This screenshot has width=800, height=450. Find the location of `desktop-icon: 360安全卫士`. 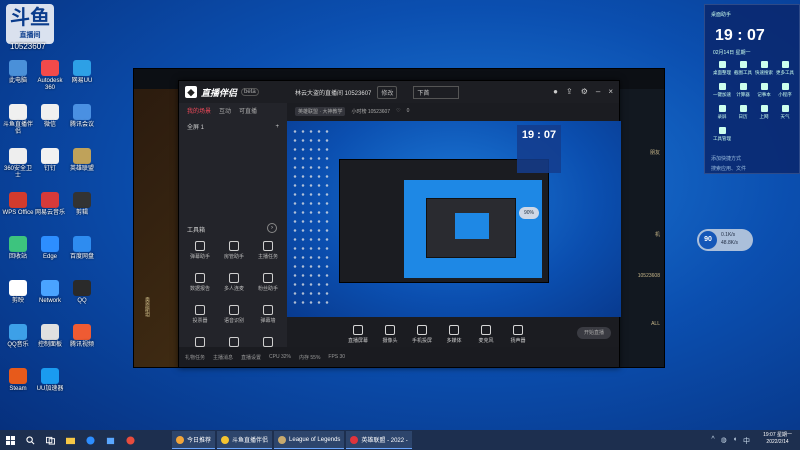

desktop-icon: 360安全卫士 is located at coordinates (18, 164).